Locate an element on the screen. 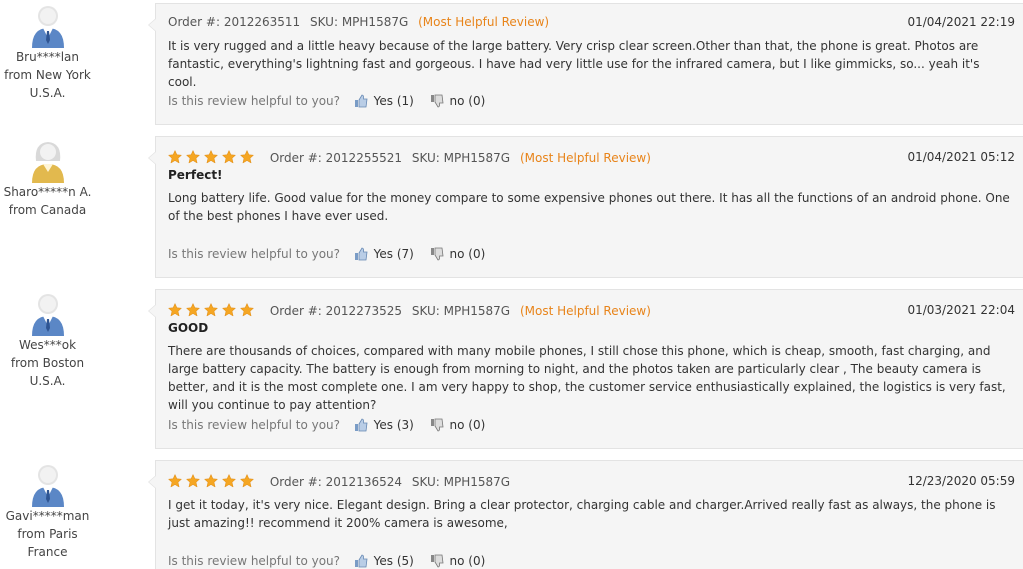  reviewer-info: Wes***ok from Boston U.S.A. is located at coordinates (47, 341).